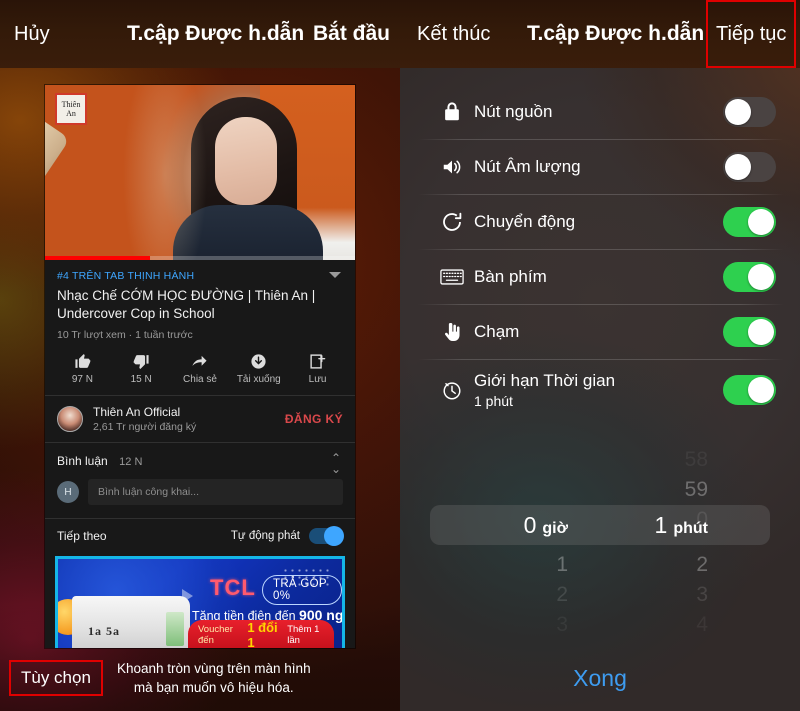  Describe the element at coordinates (527, 166) in the screenshot. I see `setting-label: Nút Âm lượng` at that location.